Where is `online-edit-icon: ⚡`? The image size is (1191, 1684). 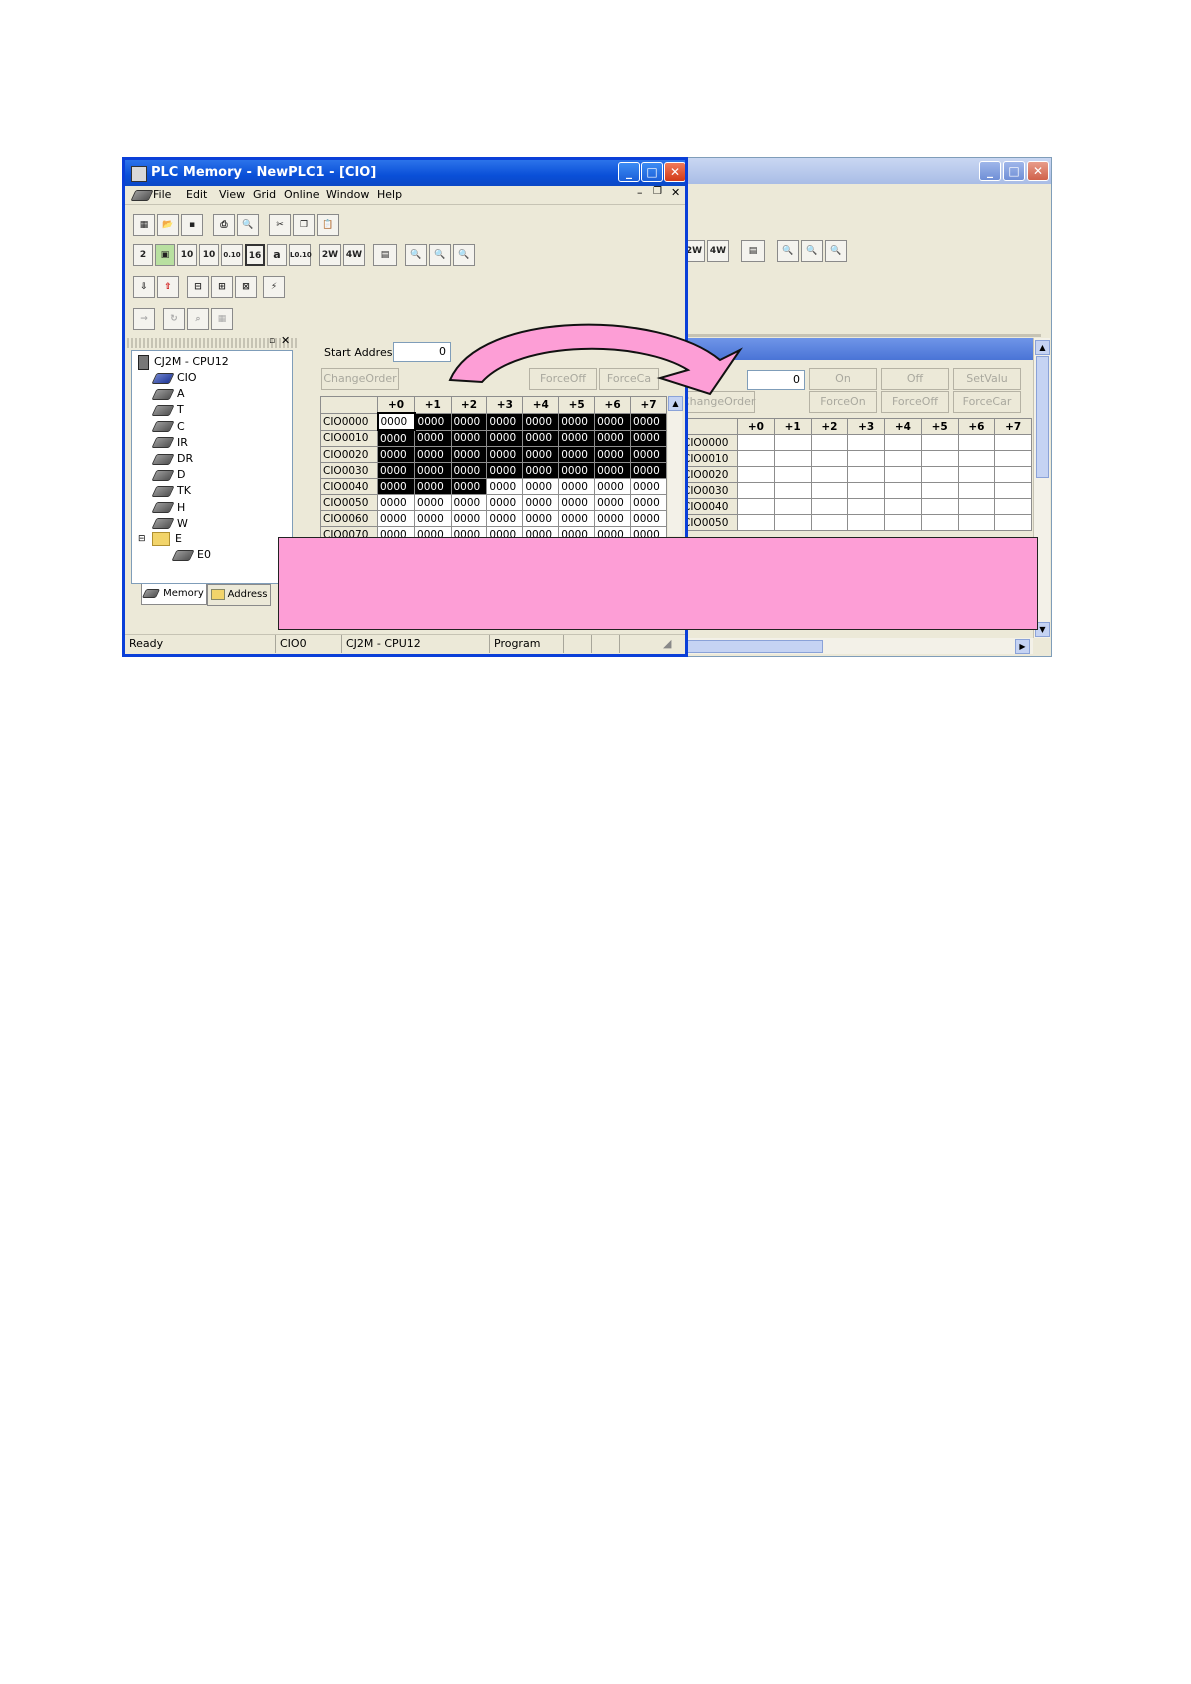
online-edit-icon: ⚡ is located at coordinates (274, 287).